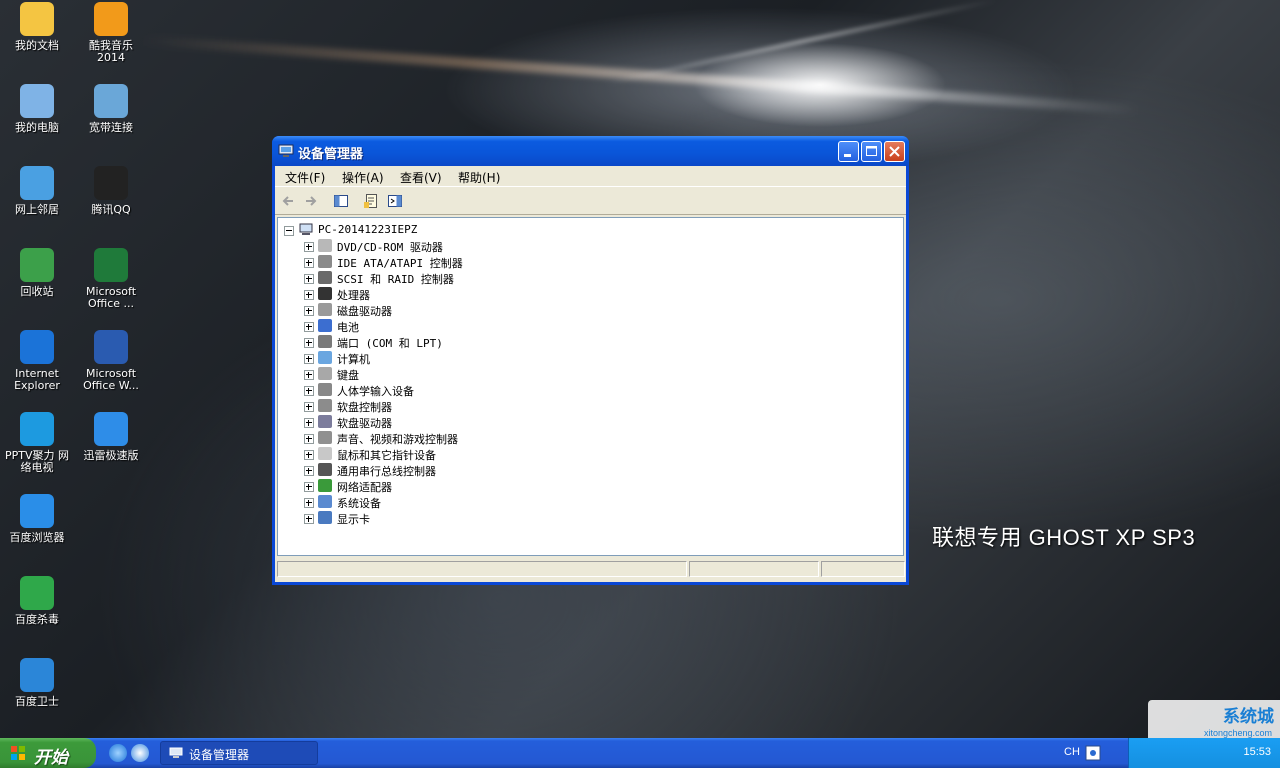 This screenshot has width=1280, height=768. What do you see at coordinates (140, 753) in the screenshot?
I see `quicklaunch-browser-icon` at bounding box center [140, 753].